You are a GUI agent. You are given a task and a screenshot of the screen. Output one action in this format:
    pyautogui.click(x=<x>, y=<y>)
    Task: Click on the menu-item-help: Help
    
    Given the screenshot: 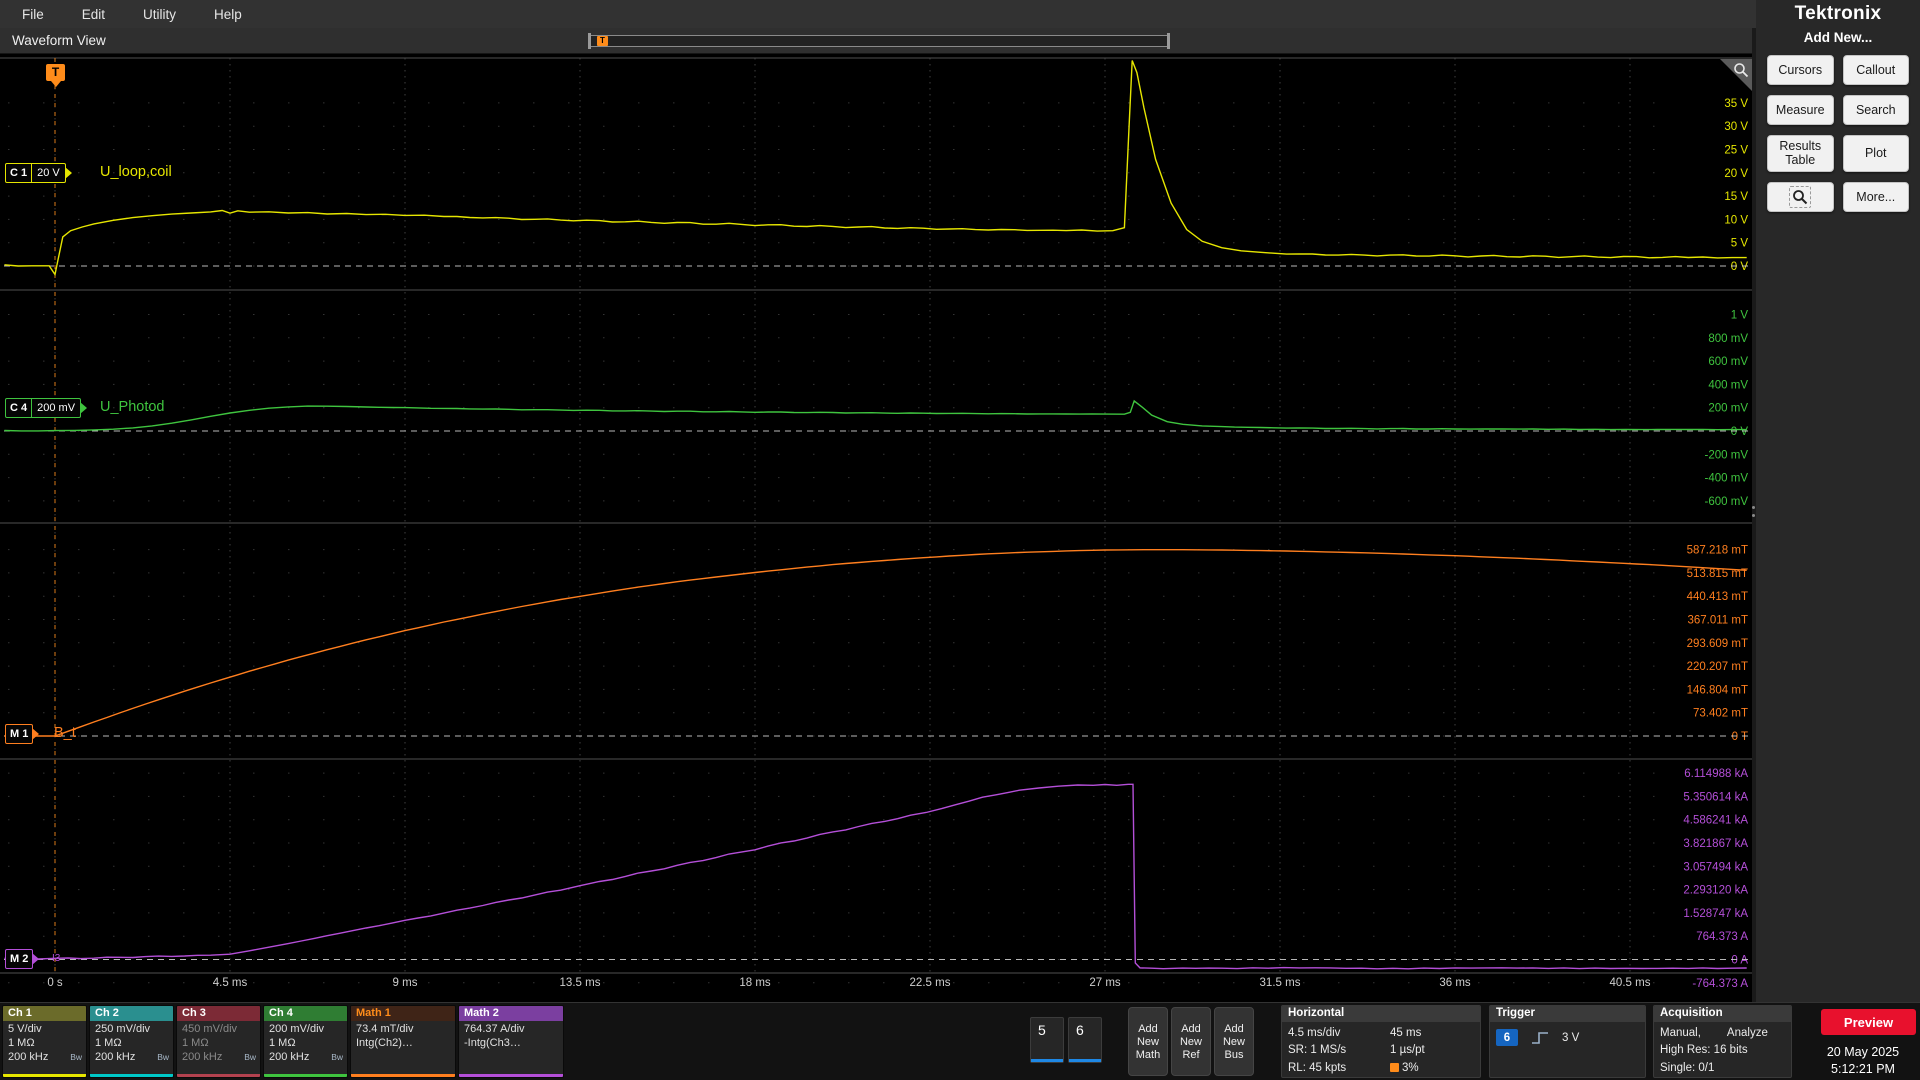 What is the action you would take?
    pyautogui.click(x=228, y=14)
    